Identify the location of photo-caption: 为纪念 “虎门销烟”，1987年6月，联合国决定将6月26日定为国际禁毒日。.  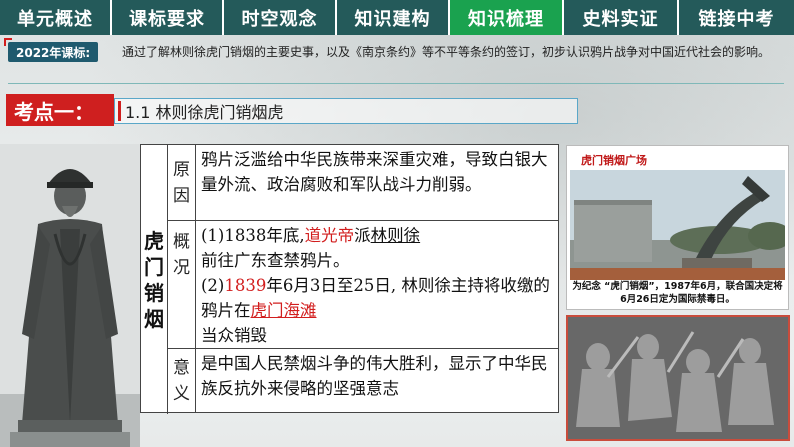
(677, 293).